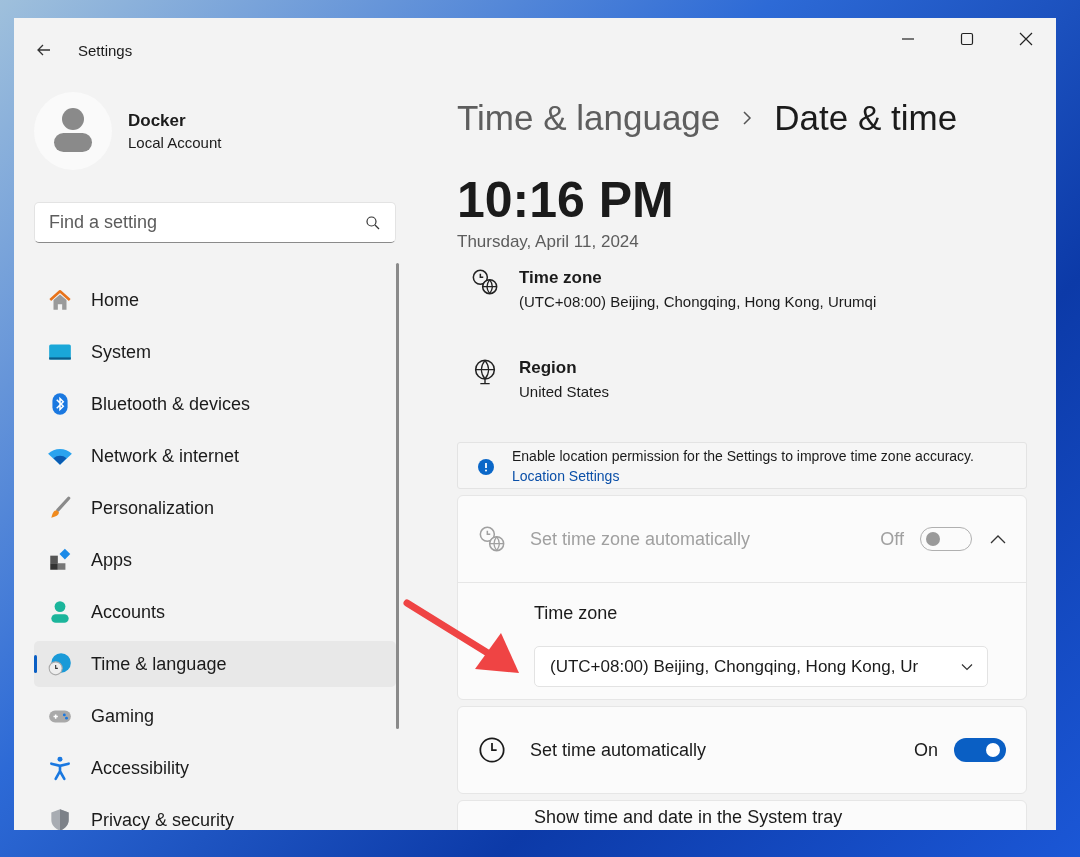 Image resolution: width=1080 pixels, height=857 pixels. I want to click on clock-time: 10:16 PM, so click(566, 200).